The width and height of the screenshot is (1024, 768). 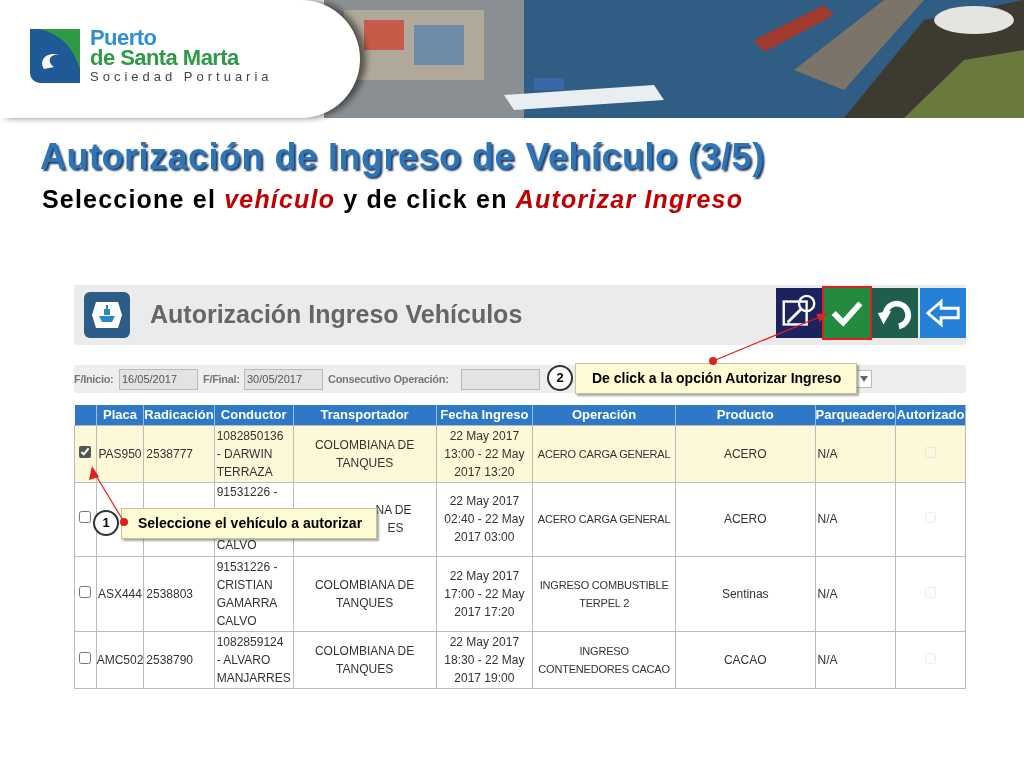 What do you see at coordinates (943, 313) in the screenshot?
I see `back-button` at bounding box center [943, 313].